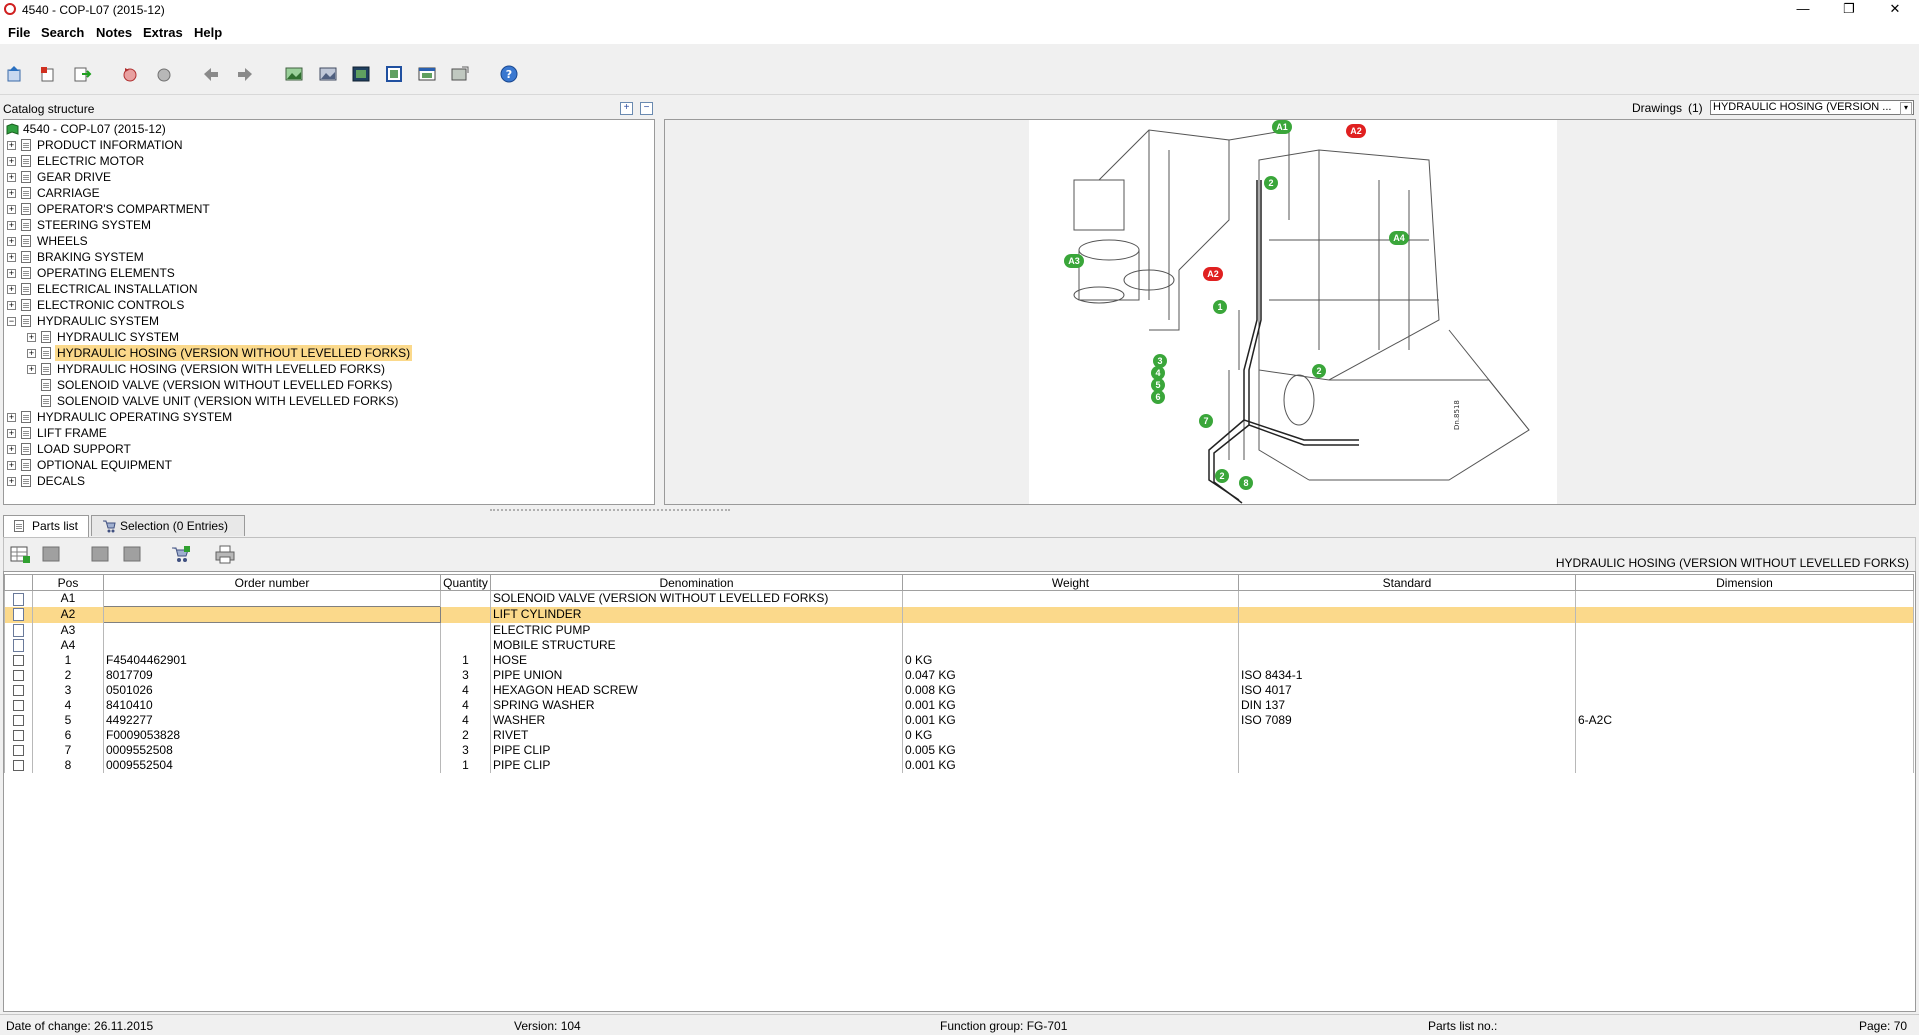 Image resolution: width=1919 pixels, height=1035 pixels. Describe the element at coordinates (1206, 421) in the screenshot. I see `callout-7: 7` at that location.